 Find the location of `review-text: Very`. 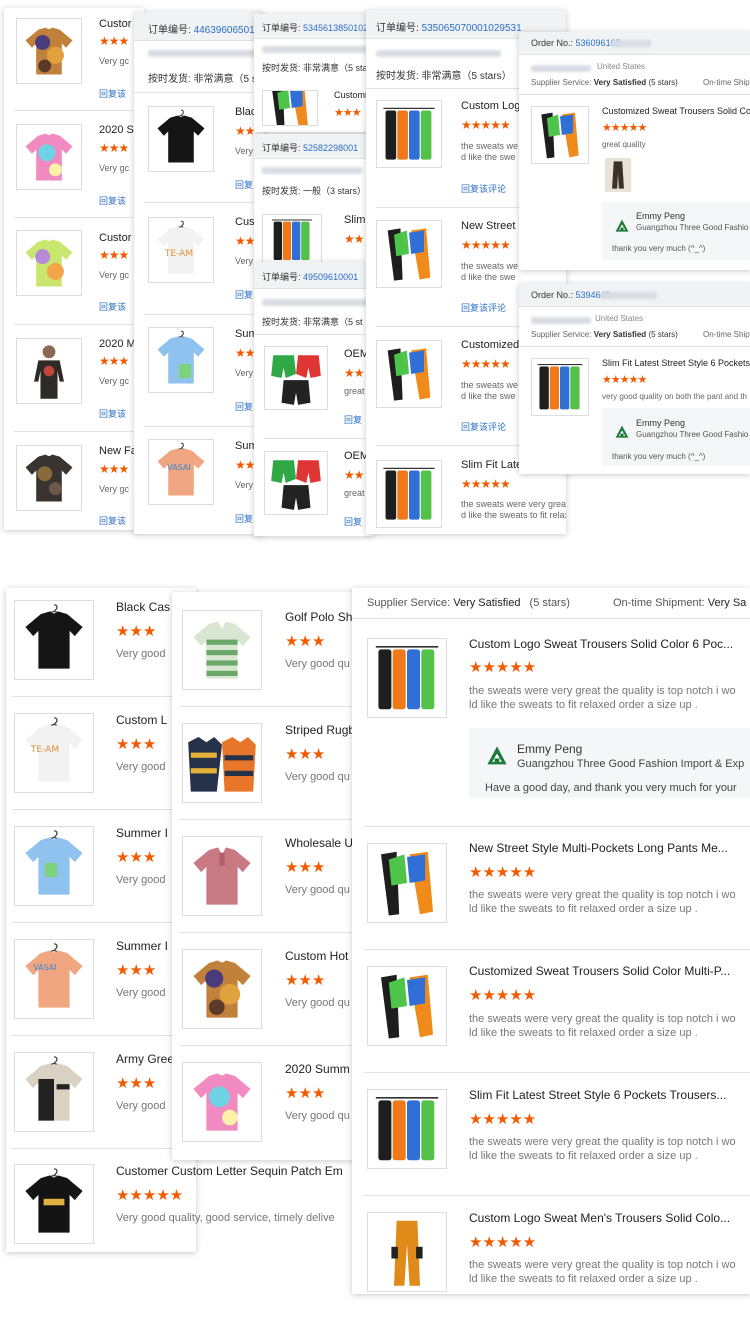

review-text: Very is located at coordinates (244, 485).